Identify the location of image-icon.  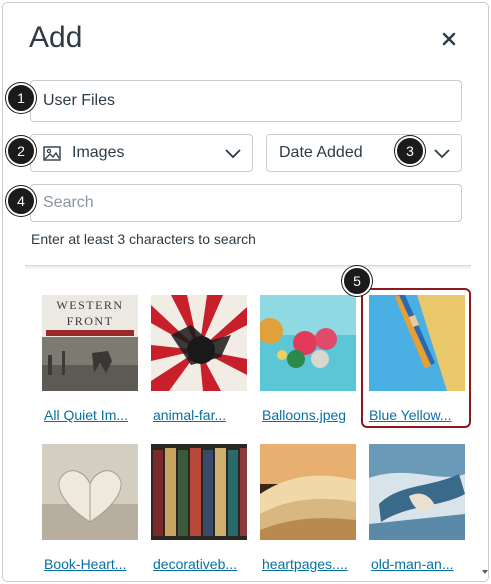
(52, 156).